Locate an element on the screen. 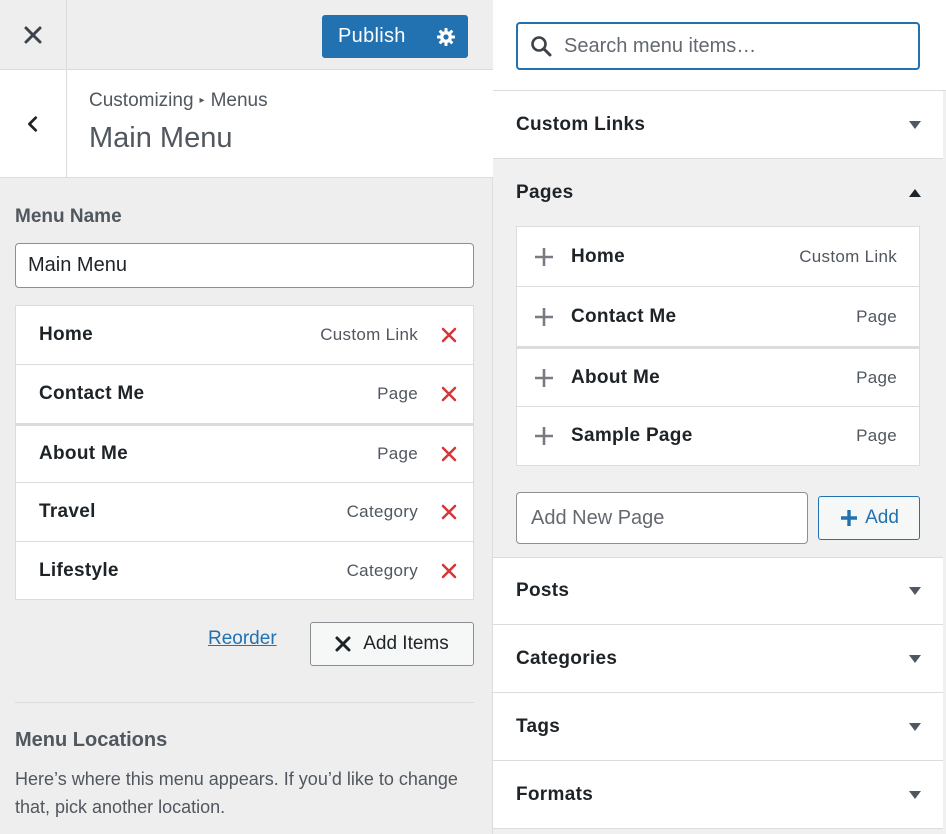 This screenshot has height=834, width=946. menu-item-title: Home is located at coordinates (66, 334).